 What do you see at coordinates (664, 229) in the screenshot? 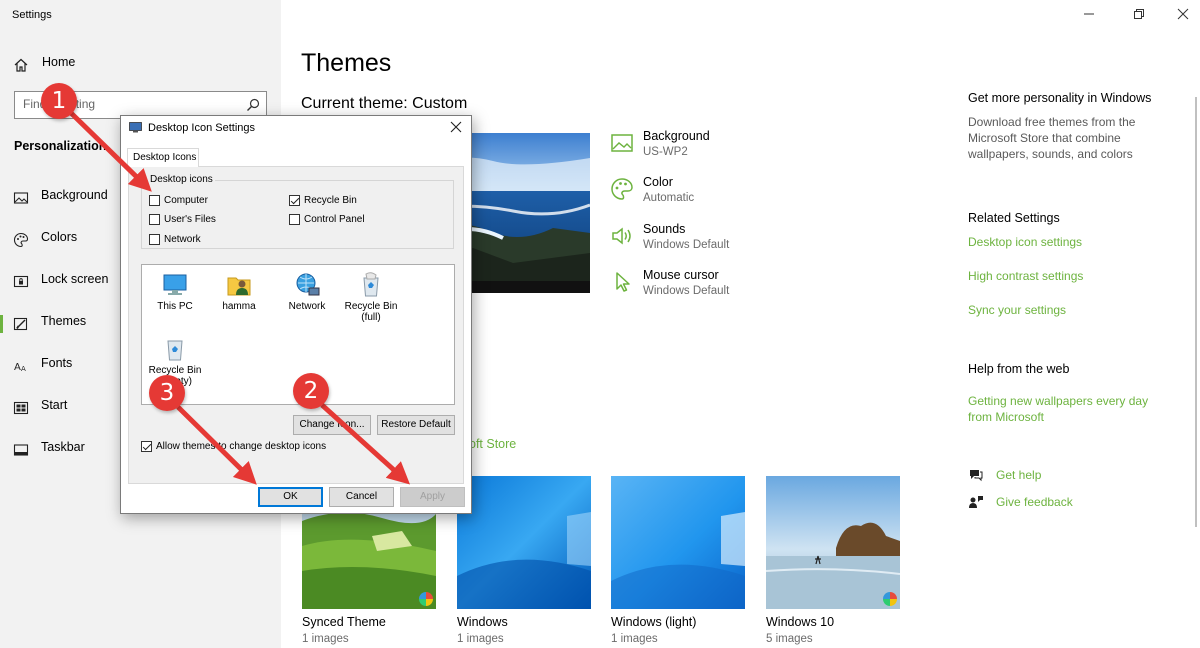
I see `property-name: Sounds` at bounding box center [664, 229].